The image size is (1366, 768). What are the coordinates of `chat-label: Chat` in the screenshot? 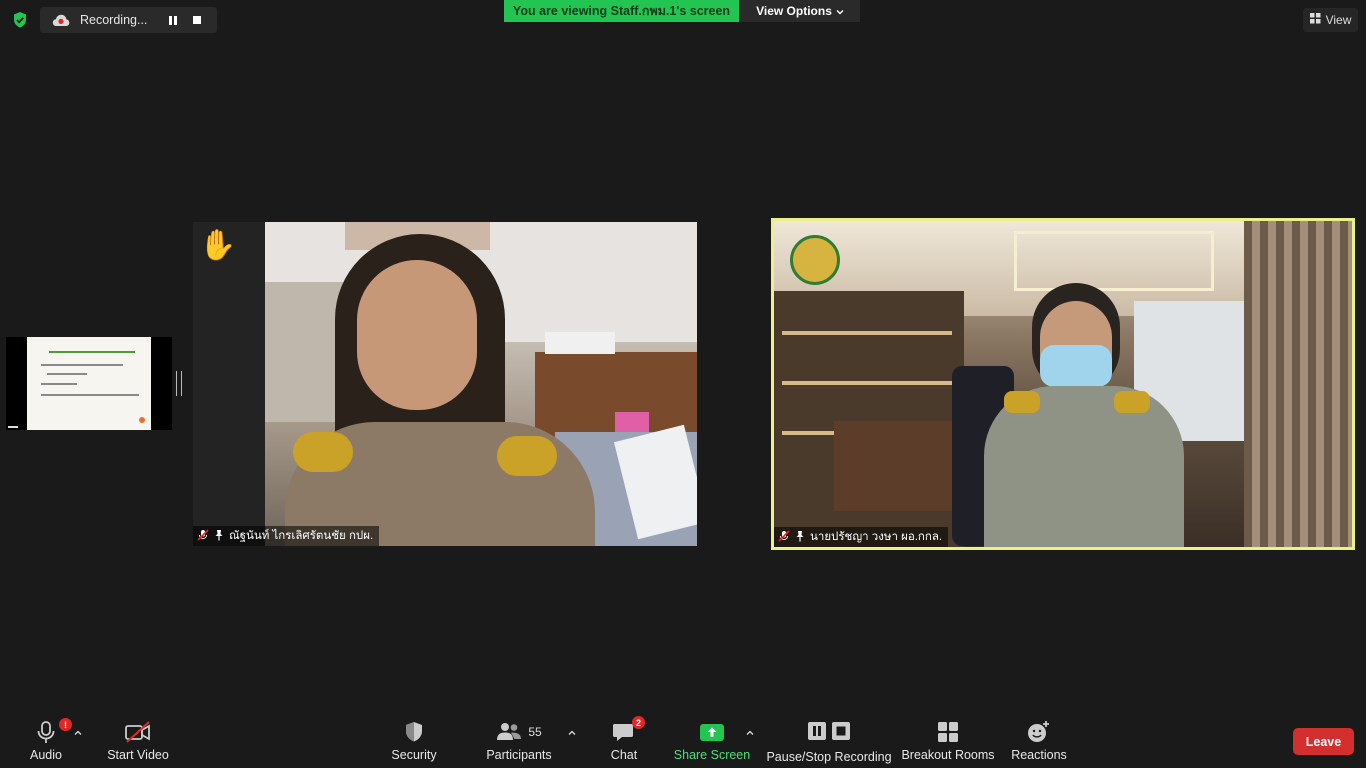 It's located at (624, 755).